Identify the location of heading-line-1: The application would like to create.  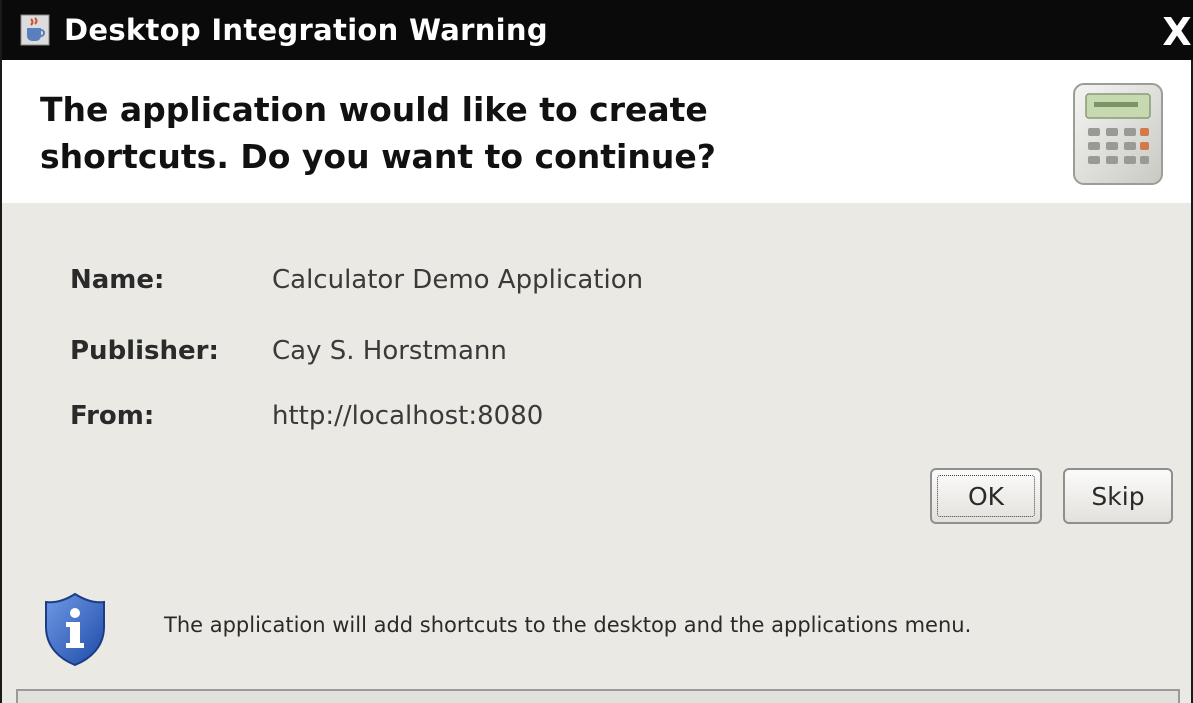
(374, 109).